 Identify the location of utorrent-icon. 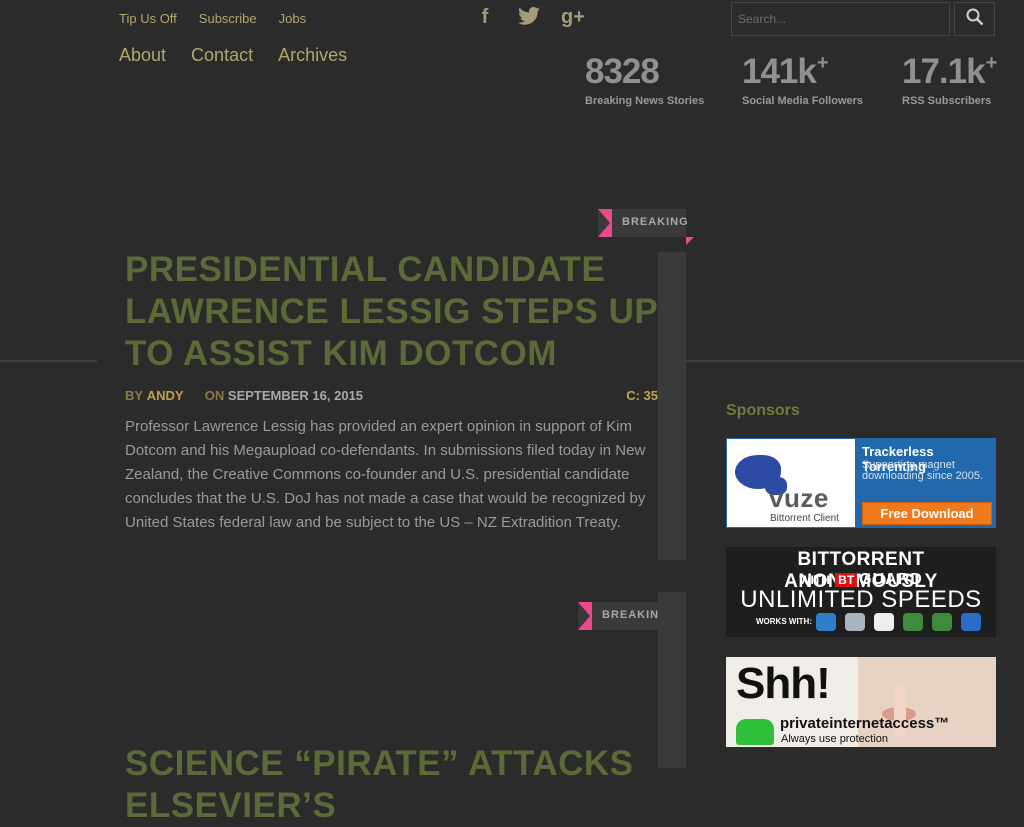
(913, 622).